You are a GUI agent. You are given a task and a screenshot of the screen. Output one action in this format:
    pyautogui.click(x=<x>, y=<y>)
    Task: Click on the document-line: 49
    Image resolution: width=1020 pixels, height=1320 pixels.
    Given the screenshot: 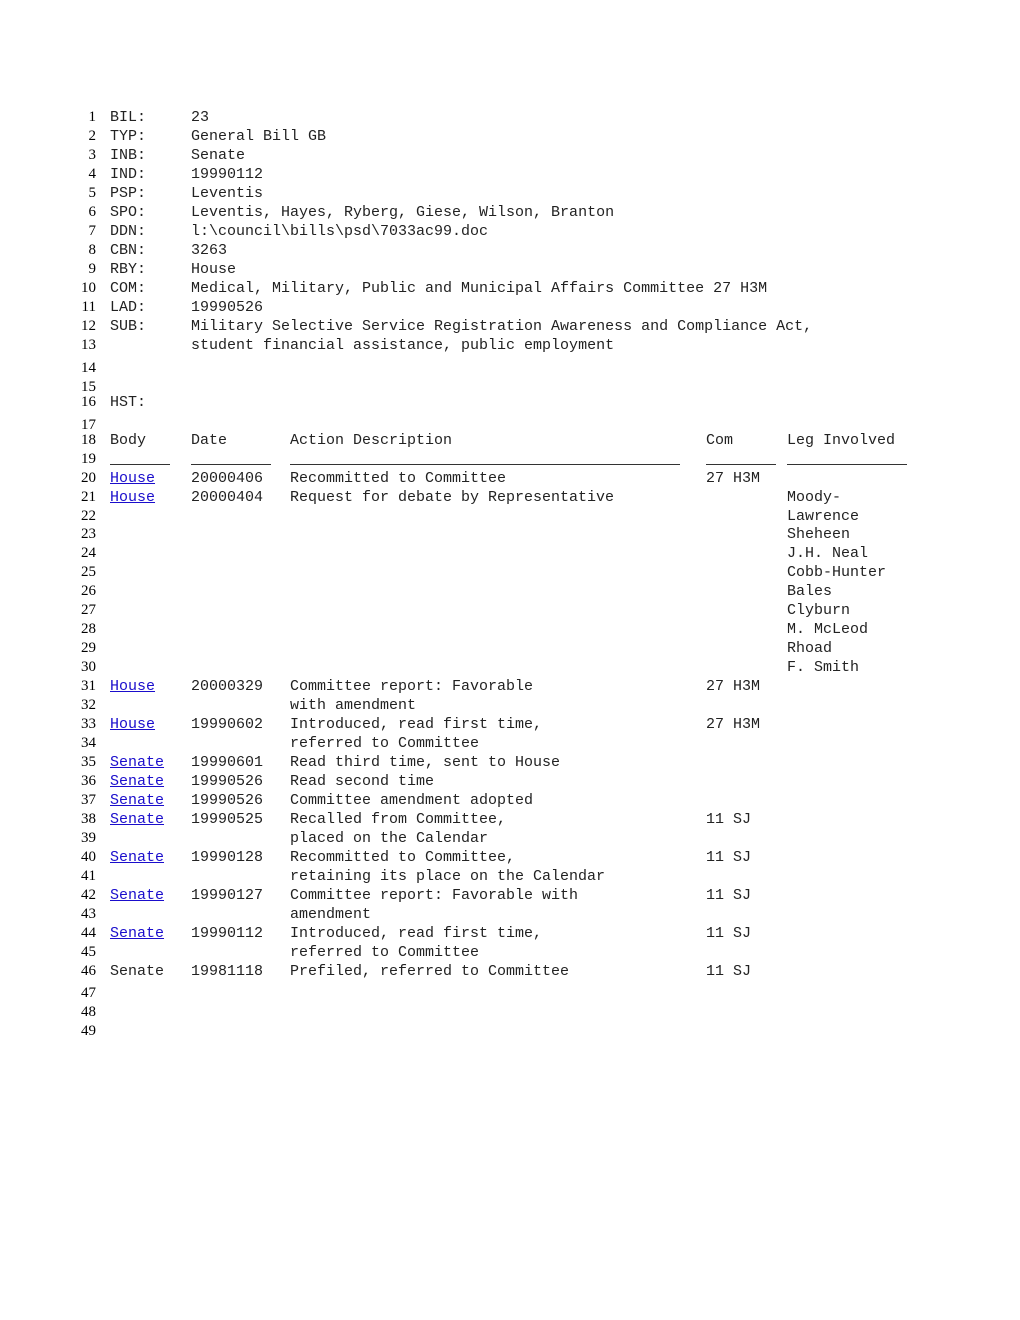 What is the action you would take?
    pyautogui.click(x=510, y=1031)
    